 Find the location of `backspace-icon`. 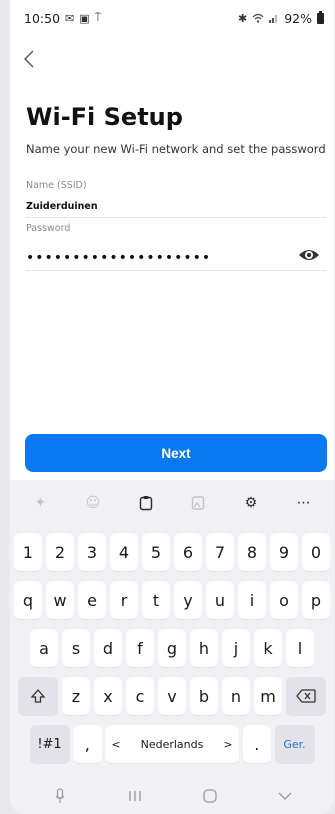

backspace-icon is located at coordinates (305, 696).